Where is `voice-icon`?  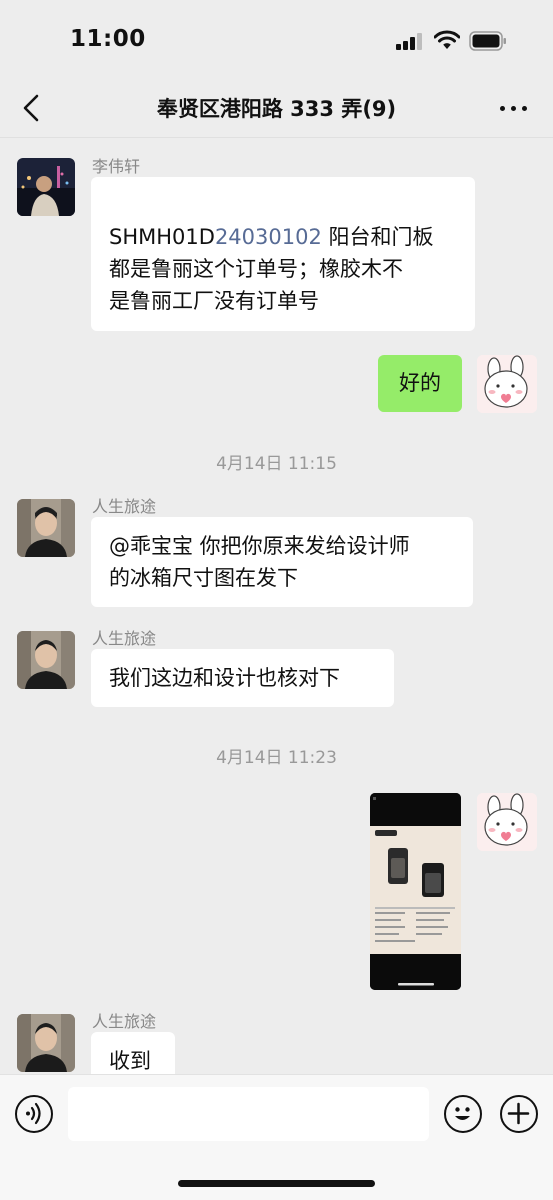 voice-icon is located at coordinates (33, 1113).